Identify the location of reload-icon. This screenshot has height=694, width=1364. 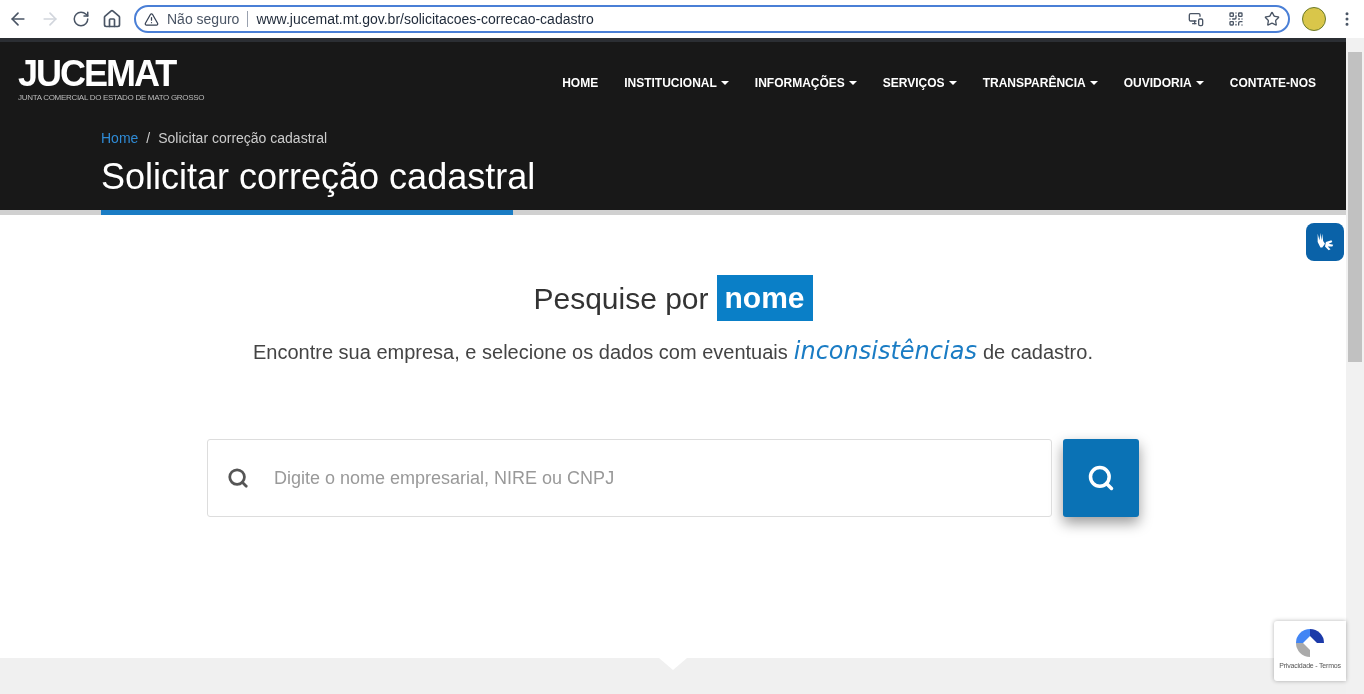
(81, 19).